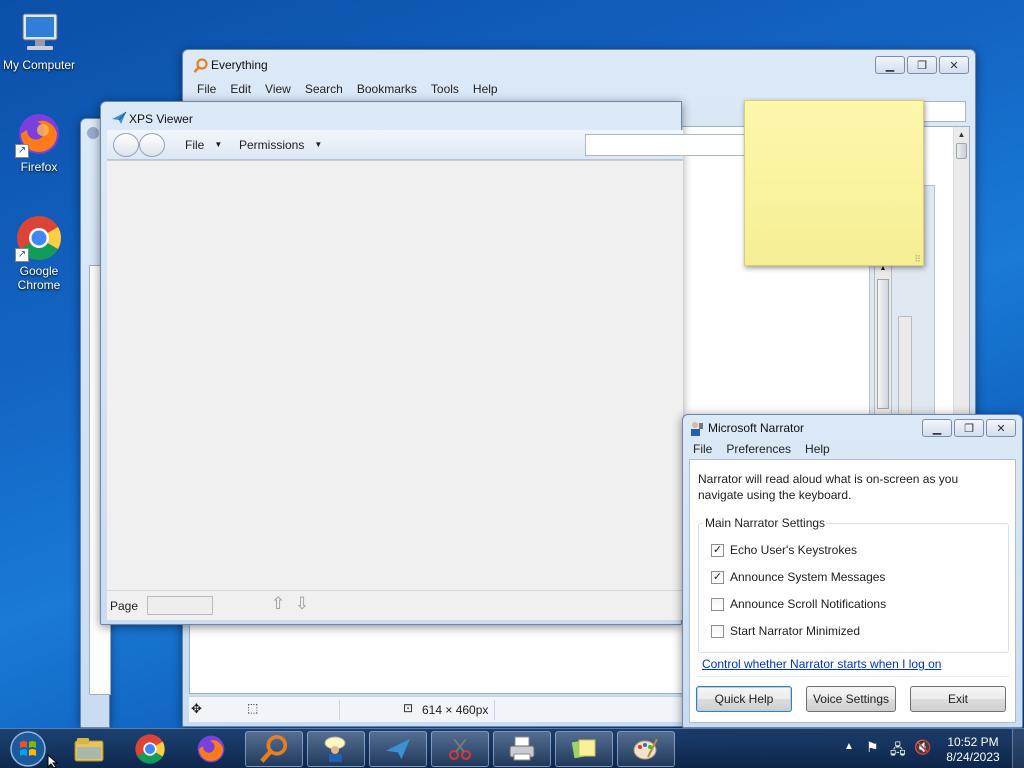 The height and width of the screenshot is (768, 1024). I want to click on quick-help-button: Quick Help, so click(744, 699).